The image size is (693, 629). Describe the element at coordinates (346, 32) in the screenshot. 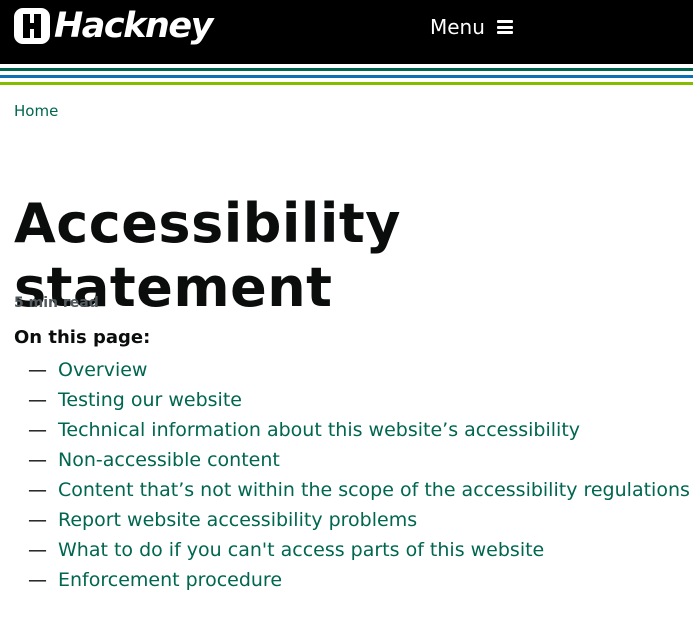

I see `site-header: Hackney Menu` at that location.